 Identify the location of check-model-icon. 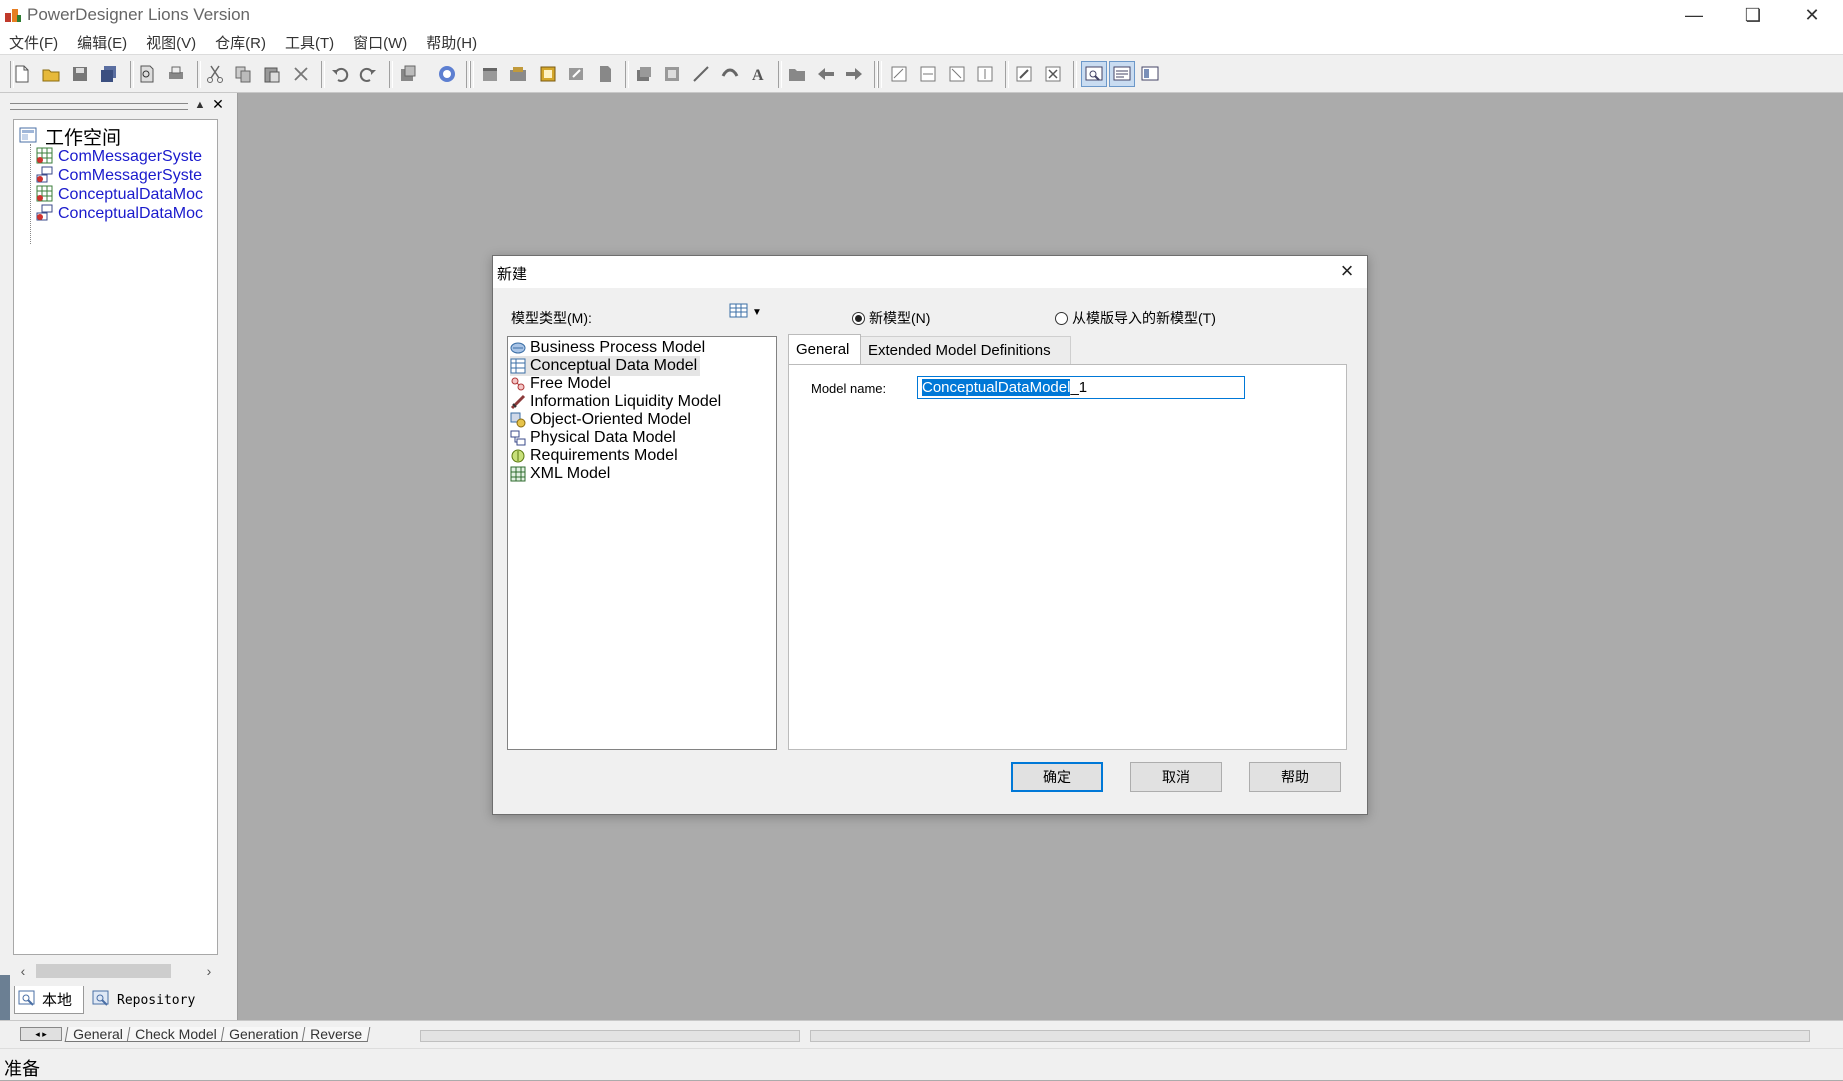
(447, 74).